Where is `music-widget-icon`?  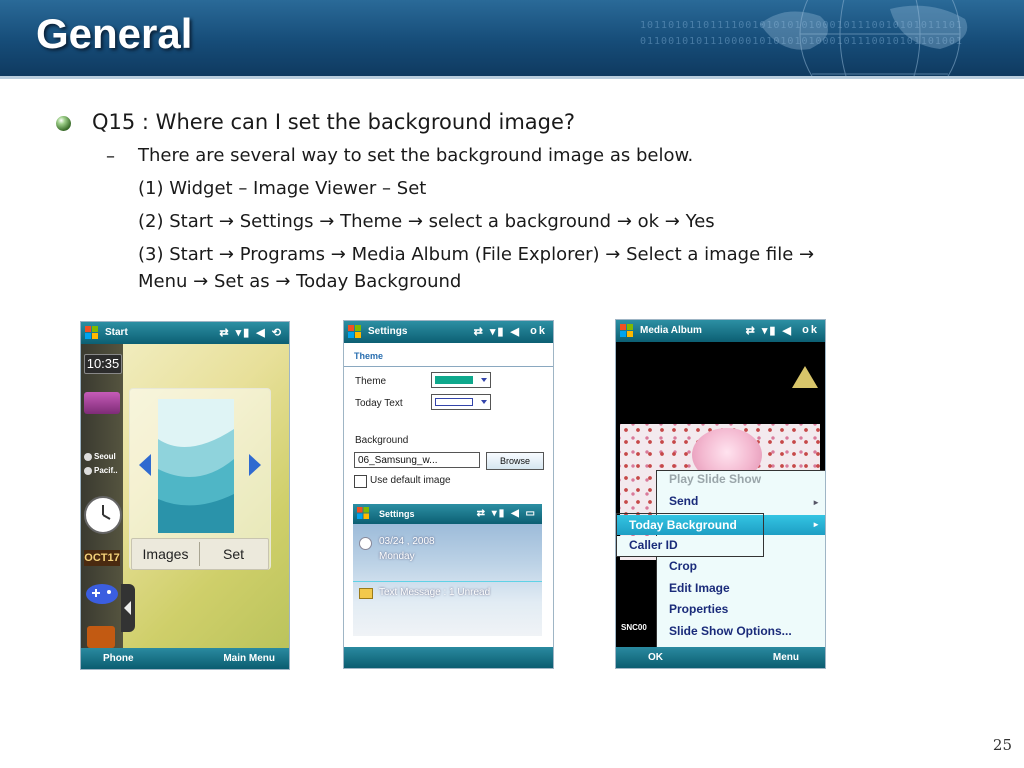 music-widget-icon is located at coordinates (102, 403).